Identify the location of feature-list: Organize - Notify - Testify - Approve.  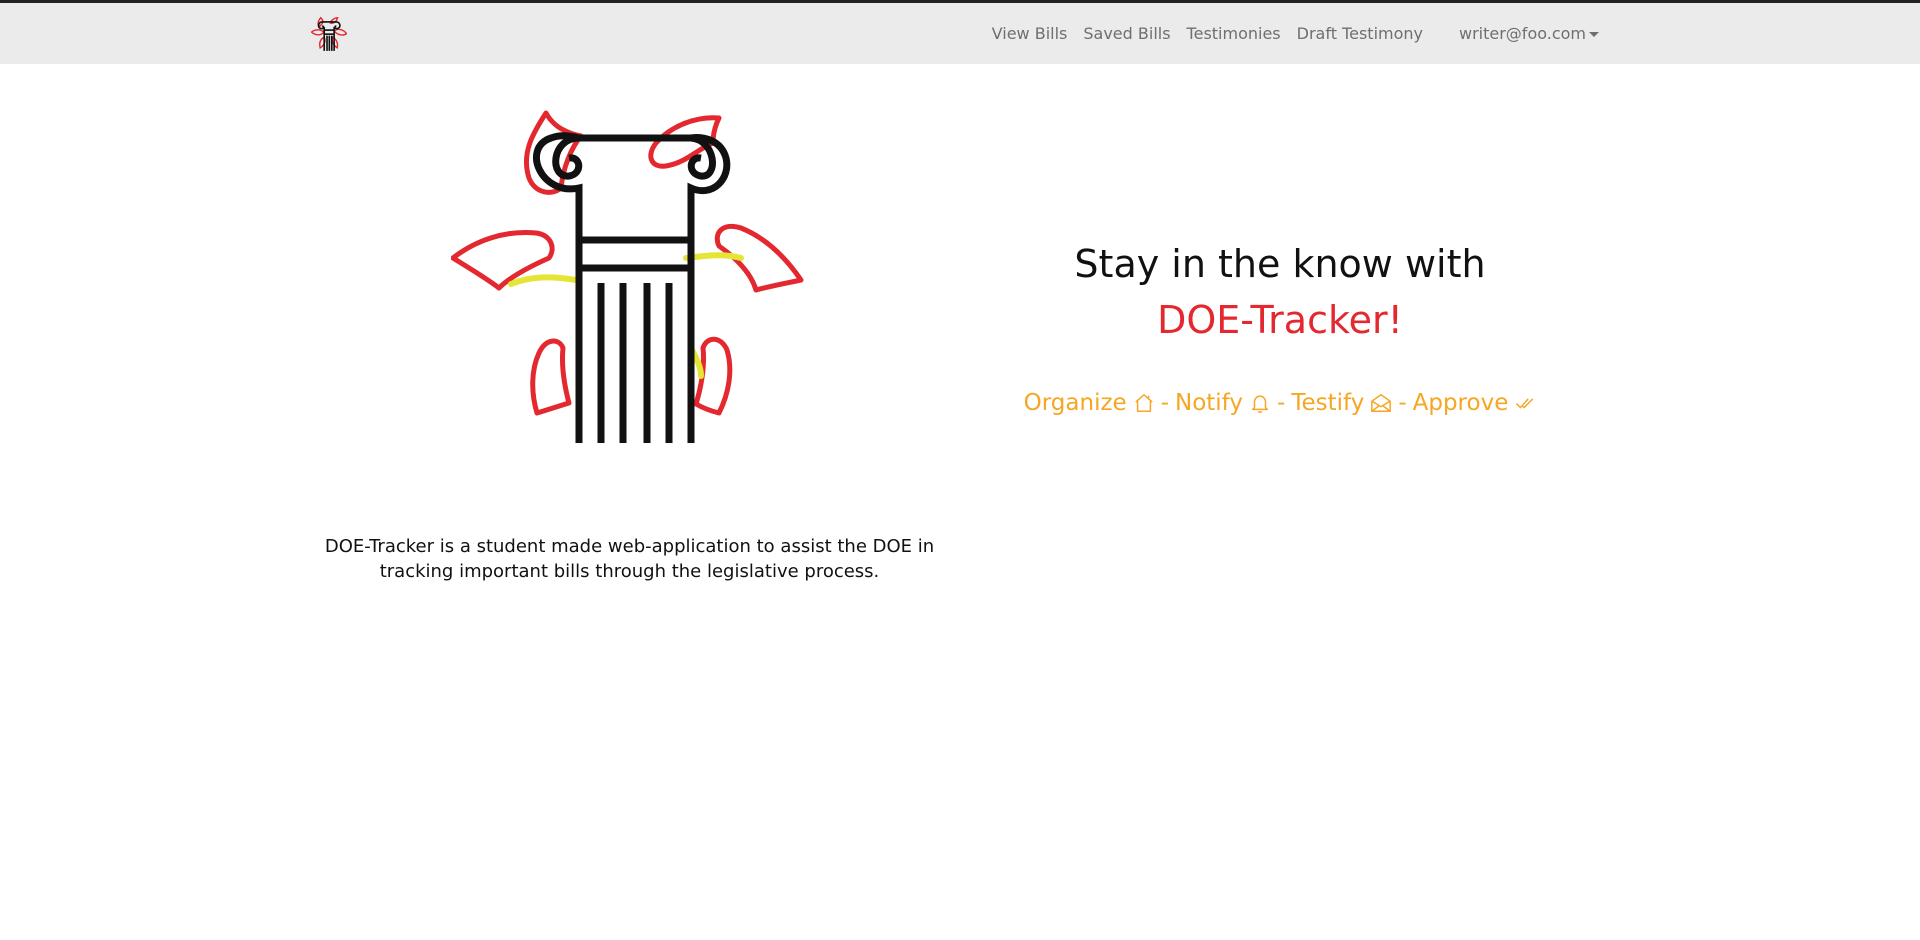
(1280, 403).